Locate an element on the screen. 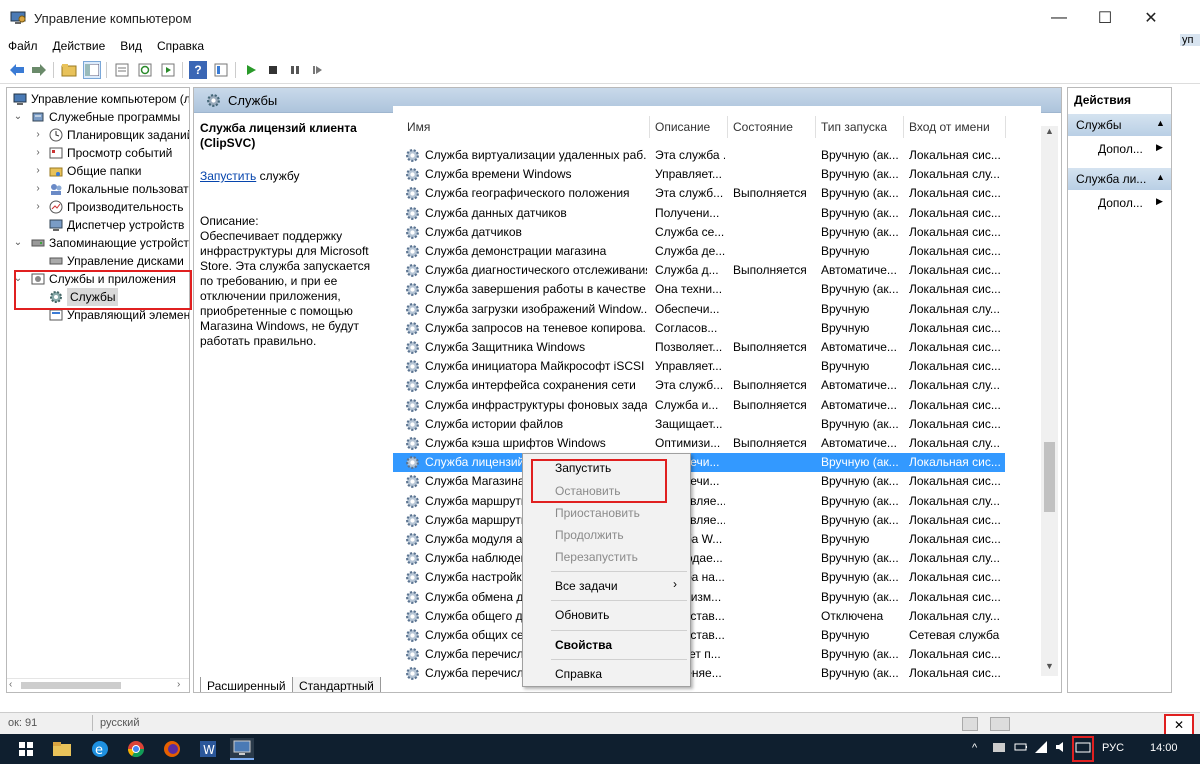 The width and height of the screenshot is (1200, 764). menu-help: Справка is located at coordinates (180, 45).